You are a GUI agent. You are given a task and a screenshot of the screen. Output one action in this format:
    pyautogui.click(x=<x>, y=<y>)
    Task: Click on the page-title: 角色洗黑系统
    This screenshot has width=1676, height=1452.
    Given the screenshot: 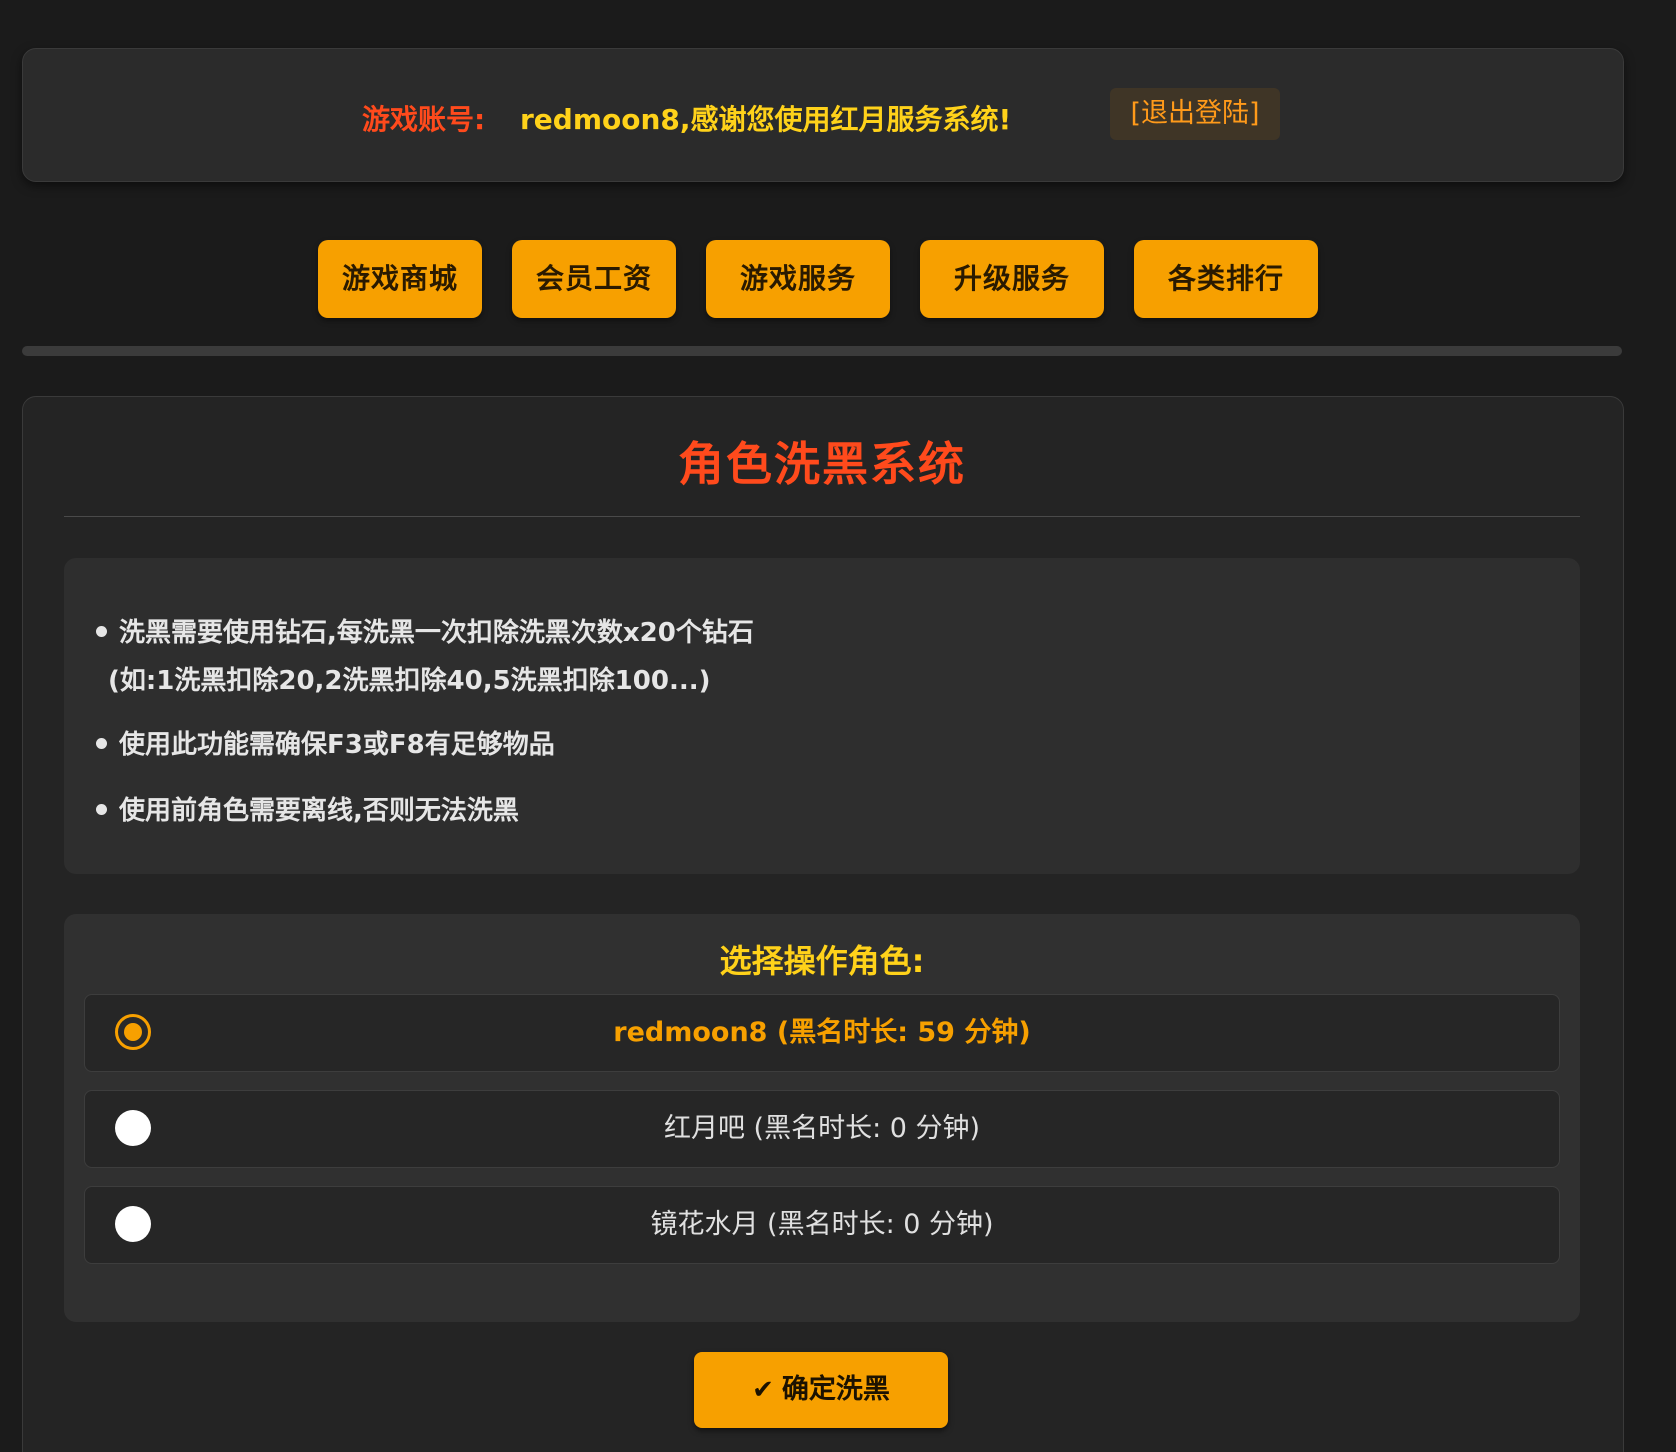 What is the action you would take?
    pyautogui.click(x=822, y=464)
    